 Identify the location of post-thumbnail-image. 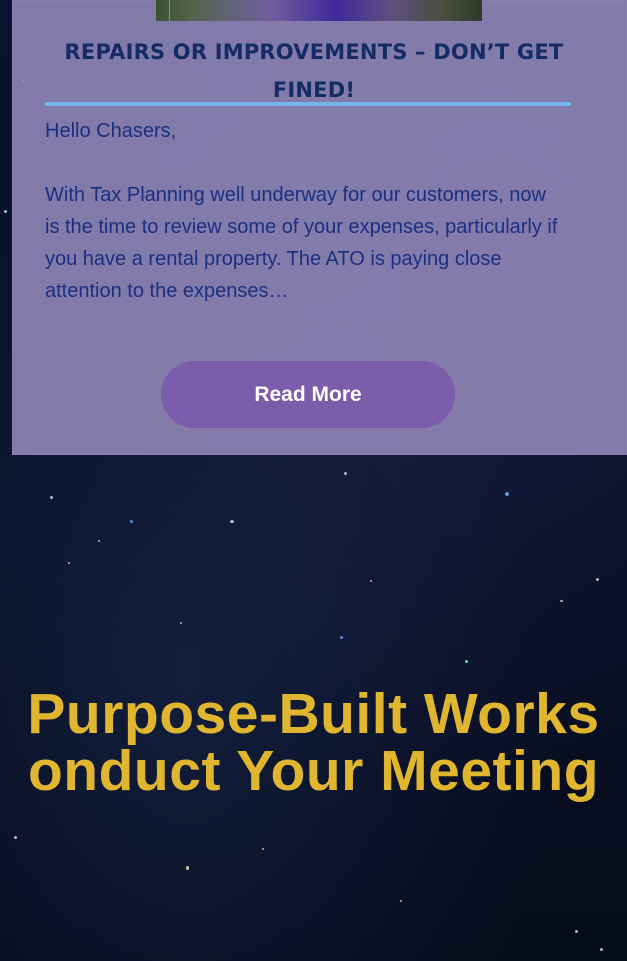
(319, 10).